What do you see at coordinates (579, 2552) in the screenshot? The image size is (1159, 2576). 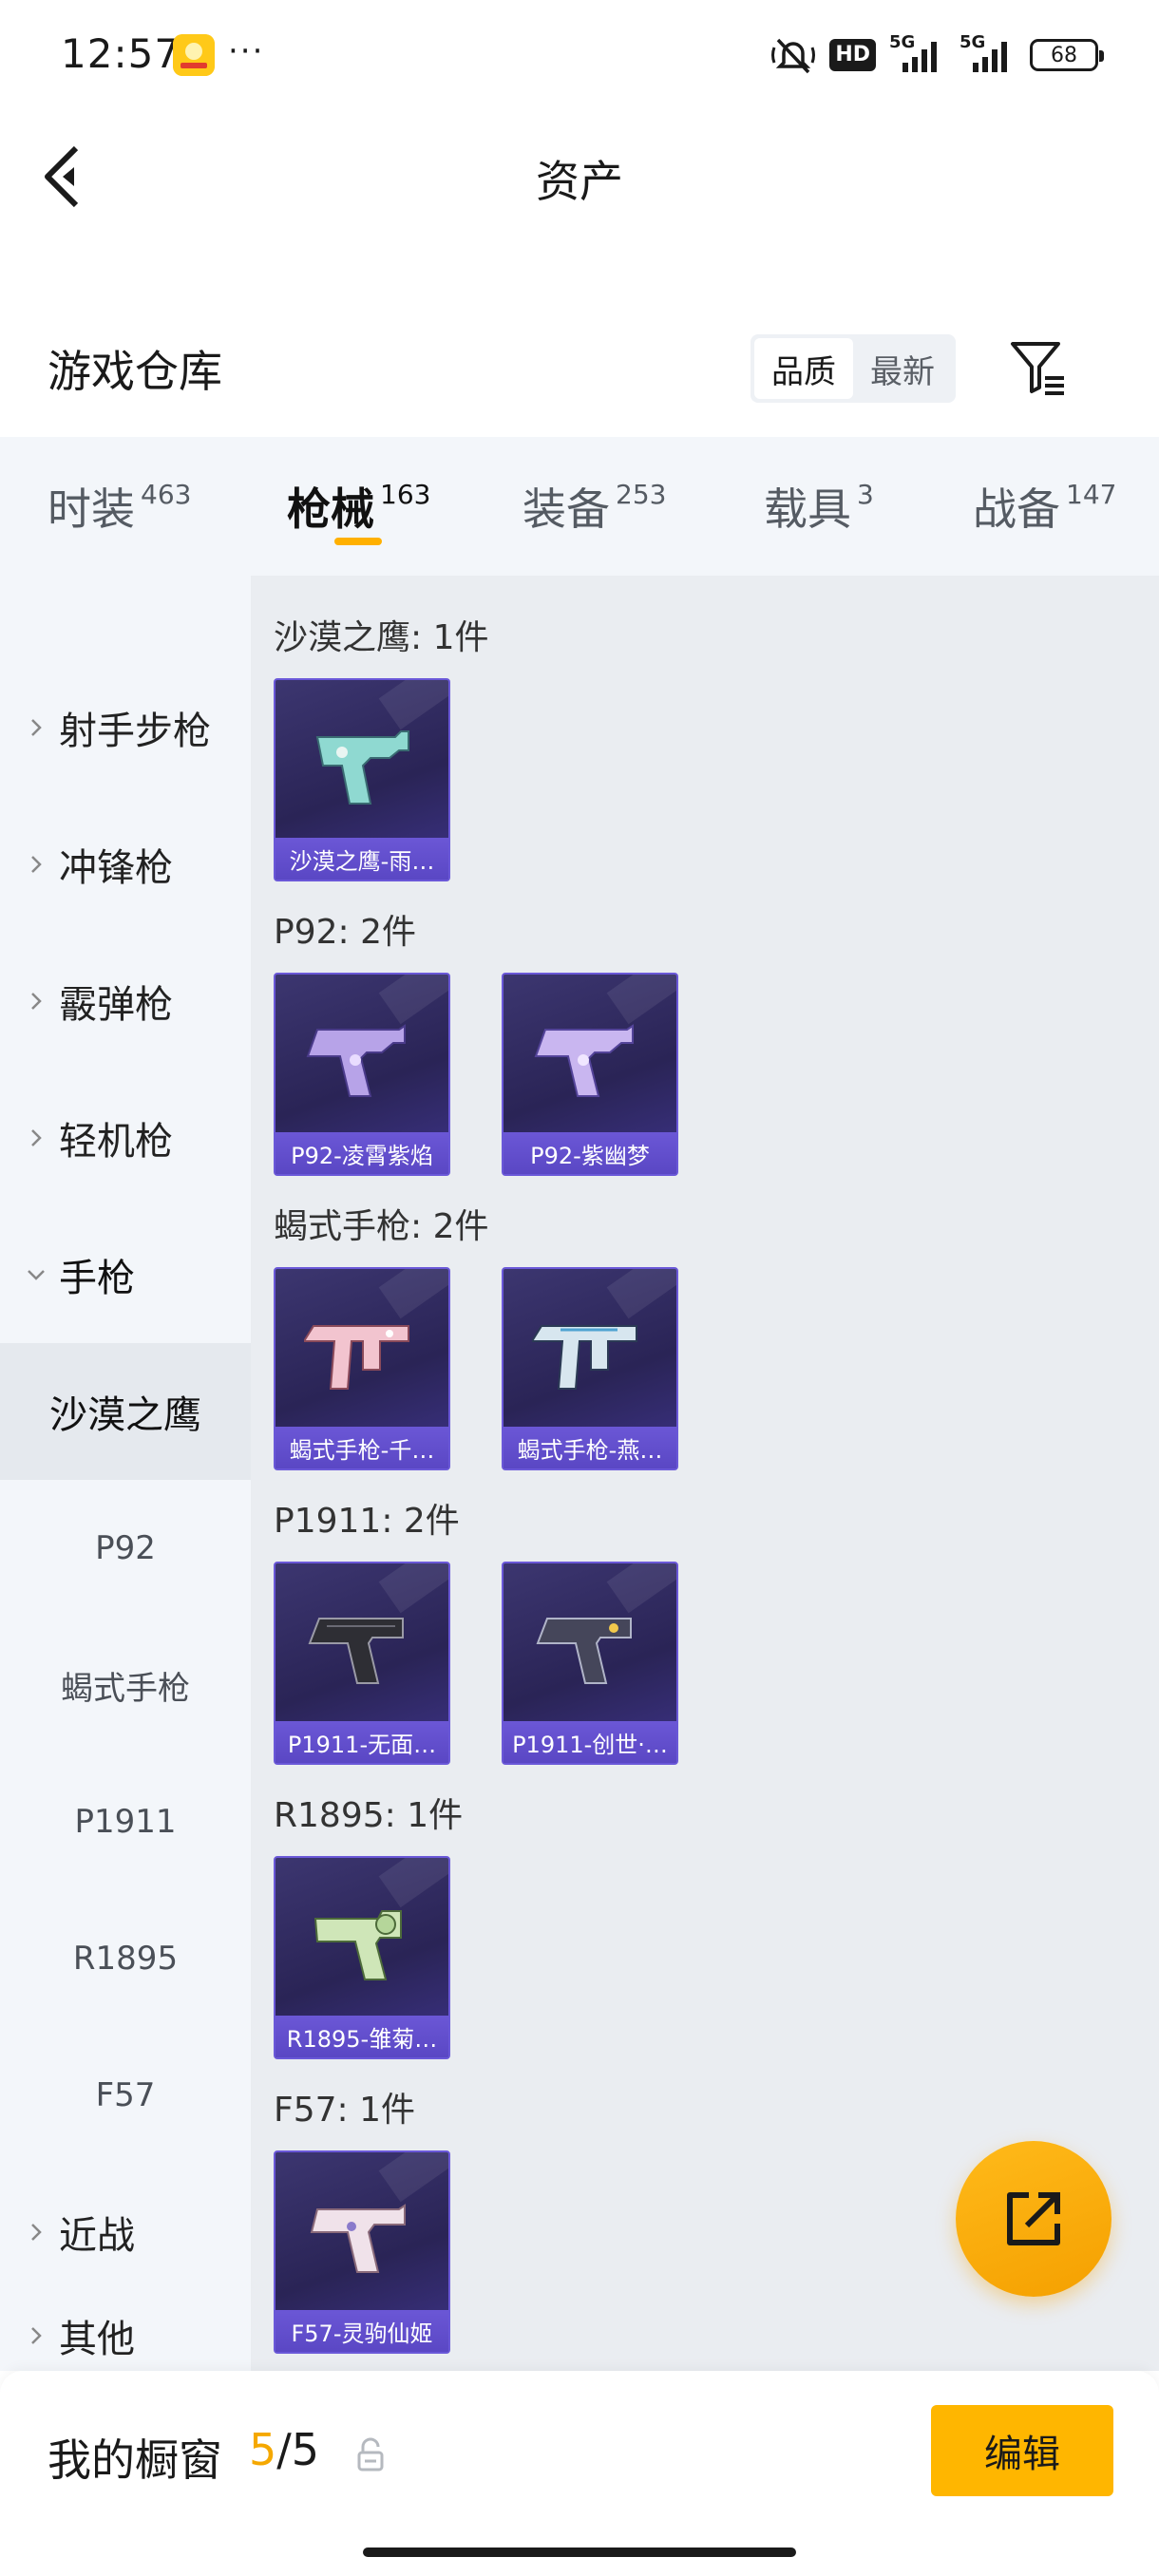 I see `home-indicator` at bounding box center [579, 2552].